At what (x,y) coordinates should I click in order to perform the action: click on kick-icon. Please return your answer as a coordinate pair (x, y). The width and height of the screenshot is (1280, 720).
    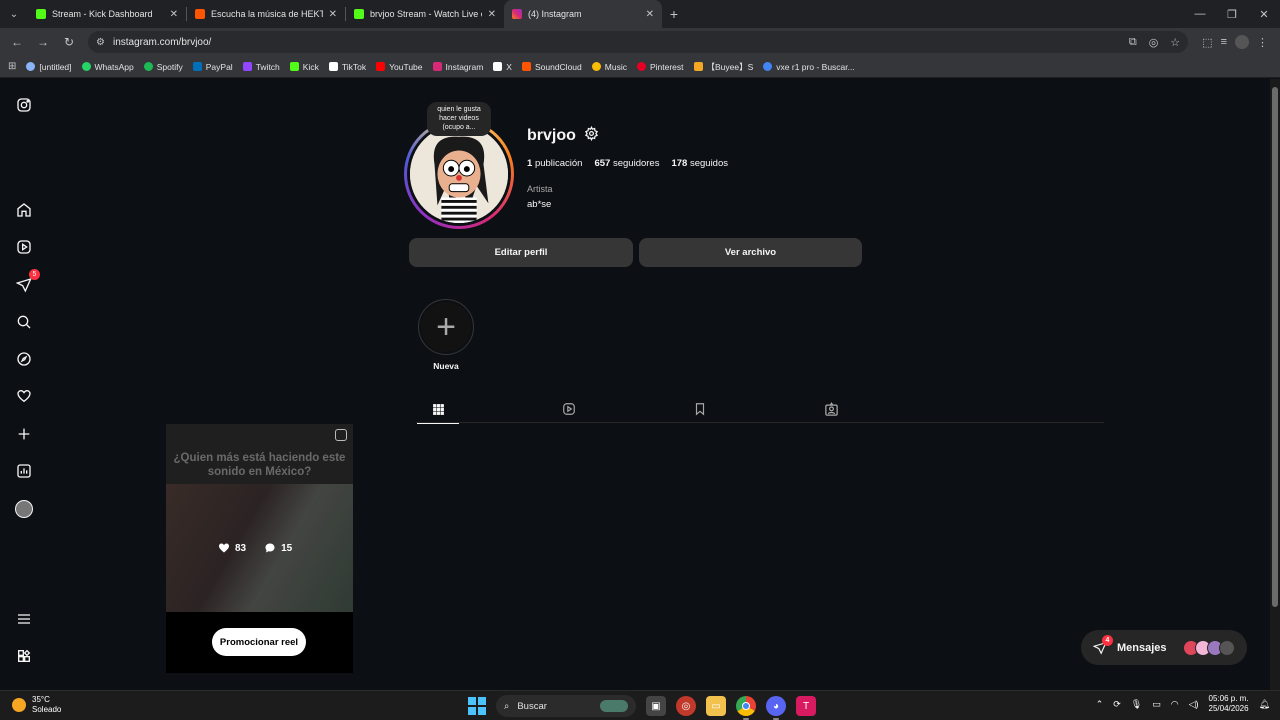
    Looking at the image, I should click on (359, 14).